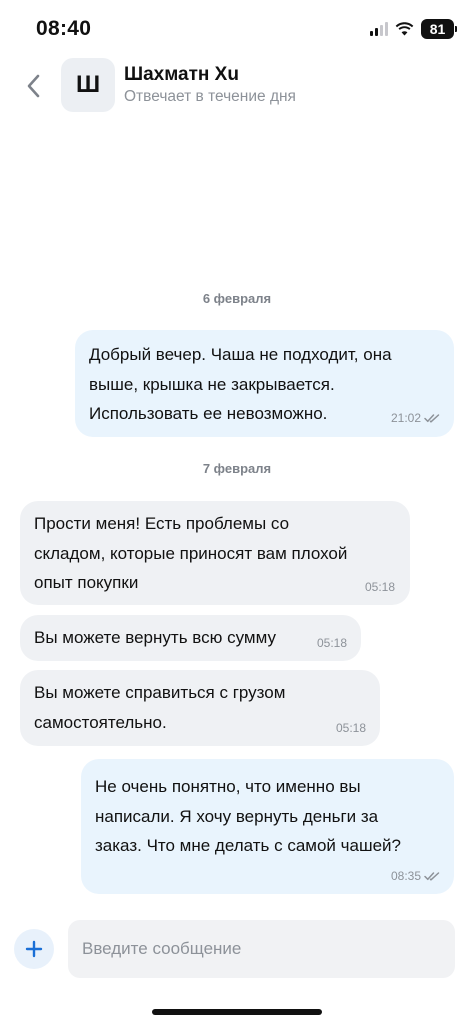 The image size is (474, 1024). I want to click on wifi-icon, so click(404, 29).